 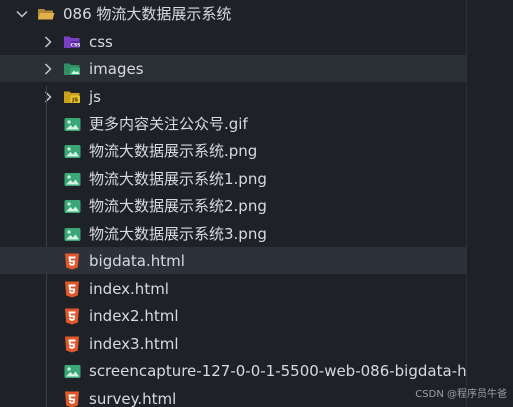 I want to click on svg-text: JS, so click(x=74, y=101).